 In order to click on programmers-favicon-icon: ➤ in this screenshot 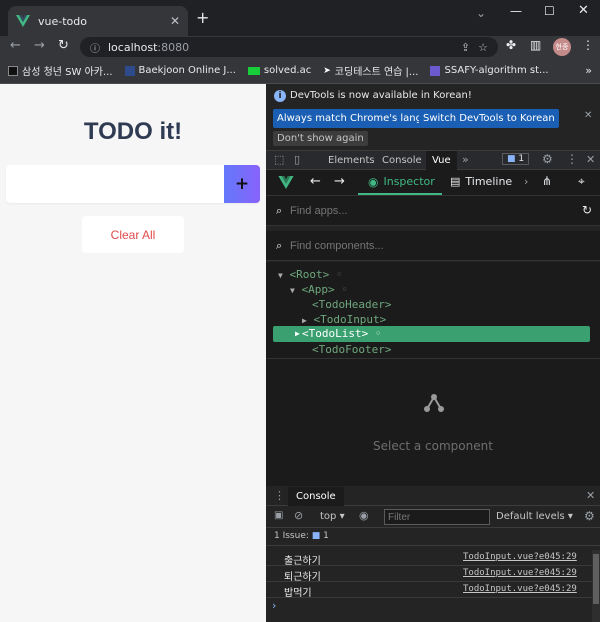, I will do `click(327, 70)`.